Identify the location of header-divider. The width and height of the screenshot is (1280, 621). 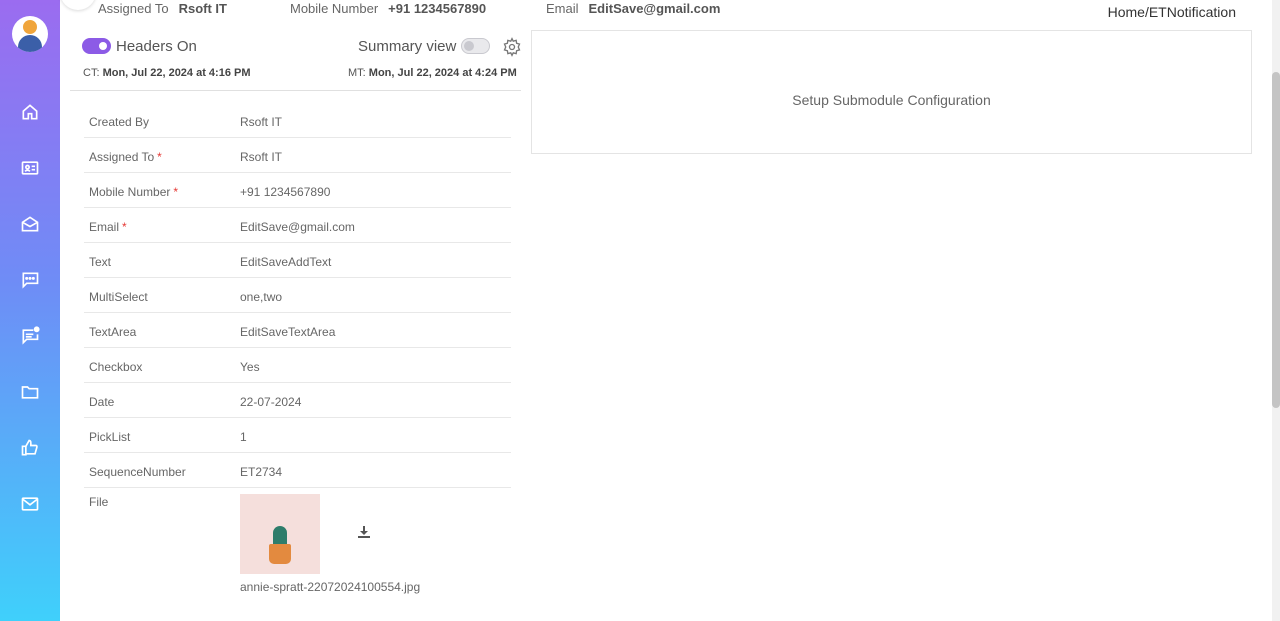
(295, 90).